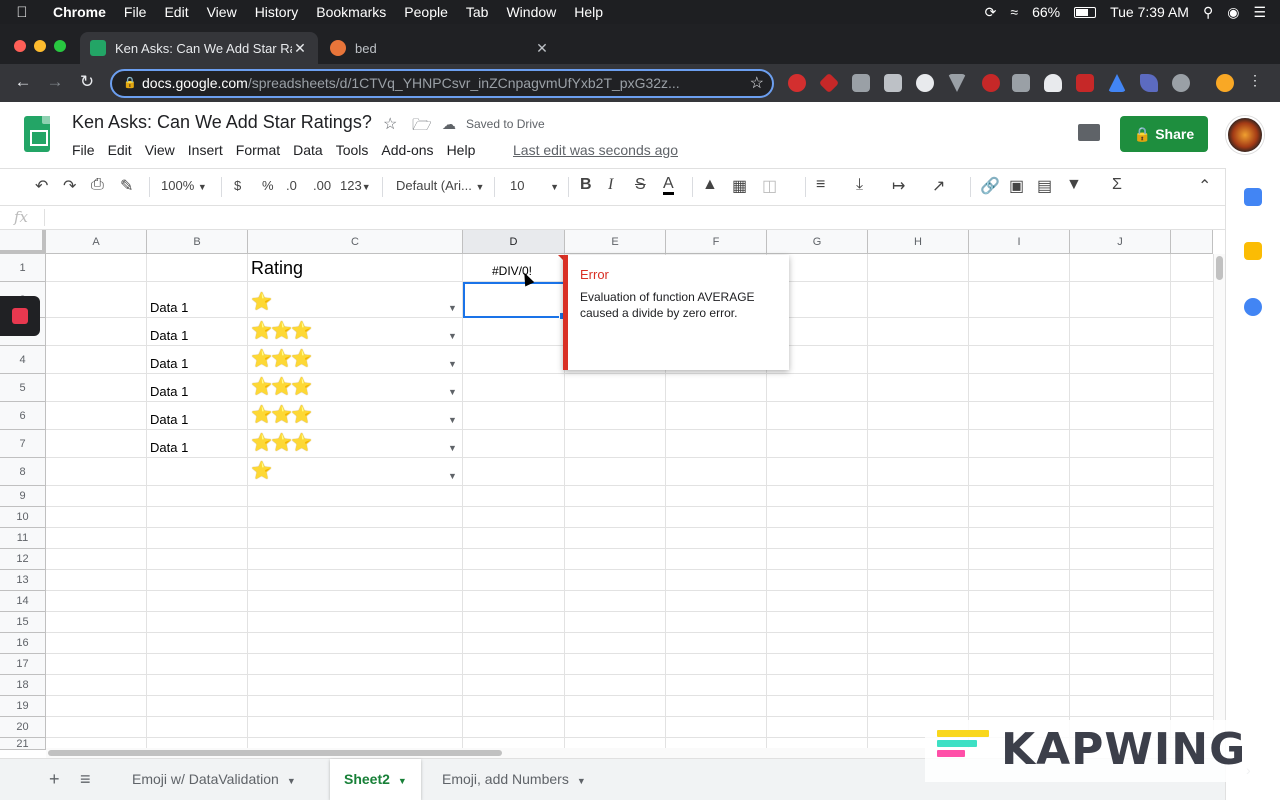 The height and width of the screenshot is (800, 1280). Describe the element at coordinates (1016, 186) in the screenshot. I see `insert-comment-icon: ▣` at that location.